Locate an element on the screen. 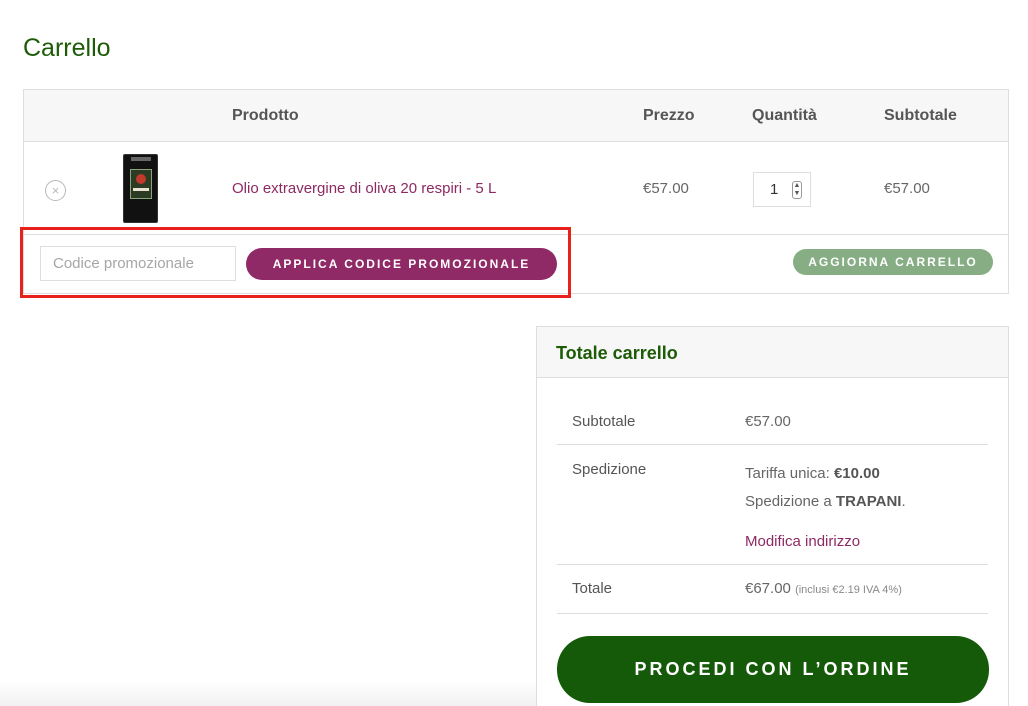 The image size is (1028, 706). header-price: Prezzo is located at coordinates (669, 115).